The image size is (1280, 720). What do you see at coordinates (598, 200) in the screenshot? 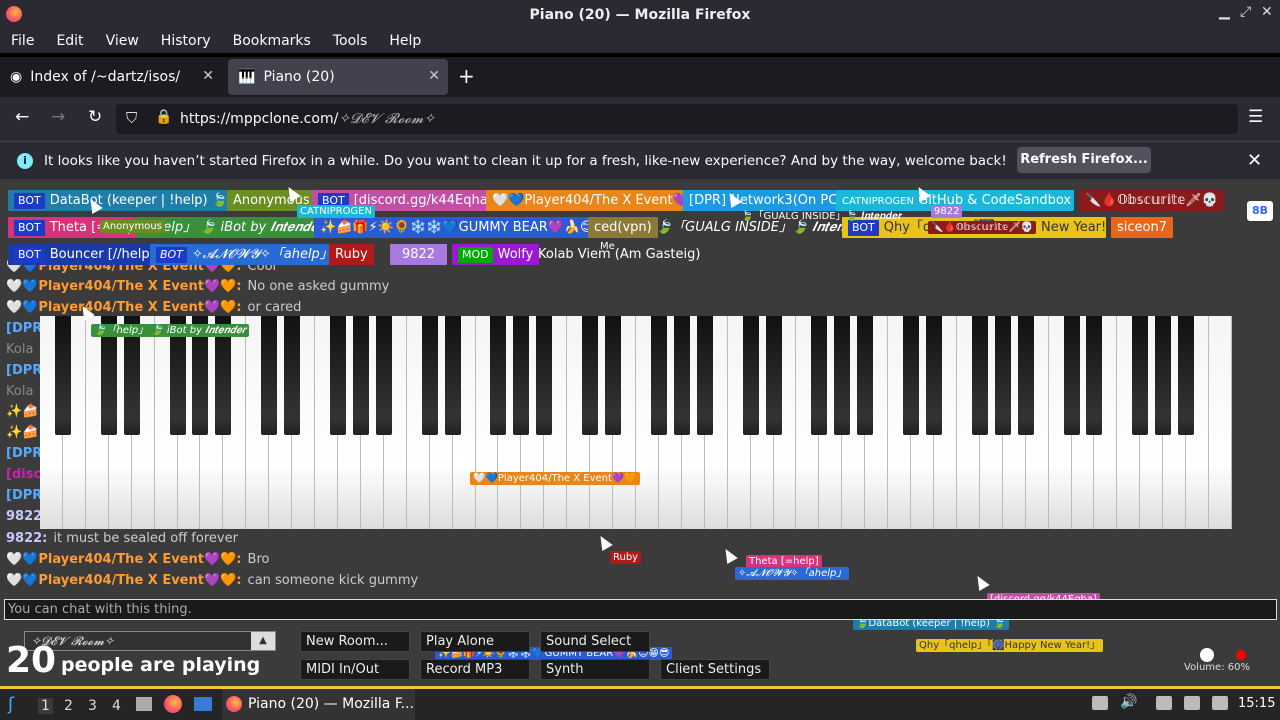
I see `user-tag-player404: 🤍💙Player404/The X Event💜🧡` at bounding box center [598, 200].